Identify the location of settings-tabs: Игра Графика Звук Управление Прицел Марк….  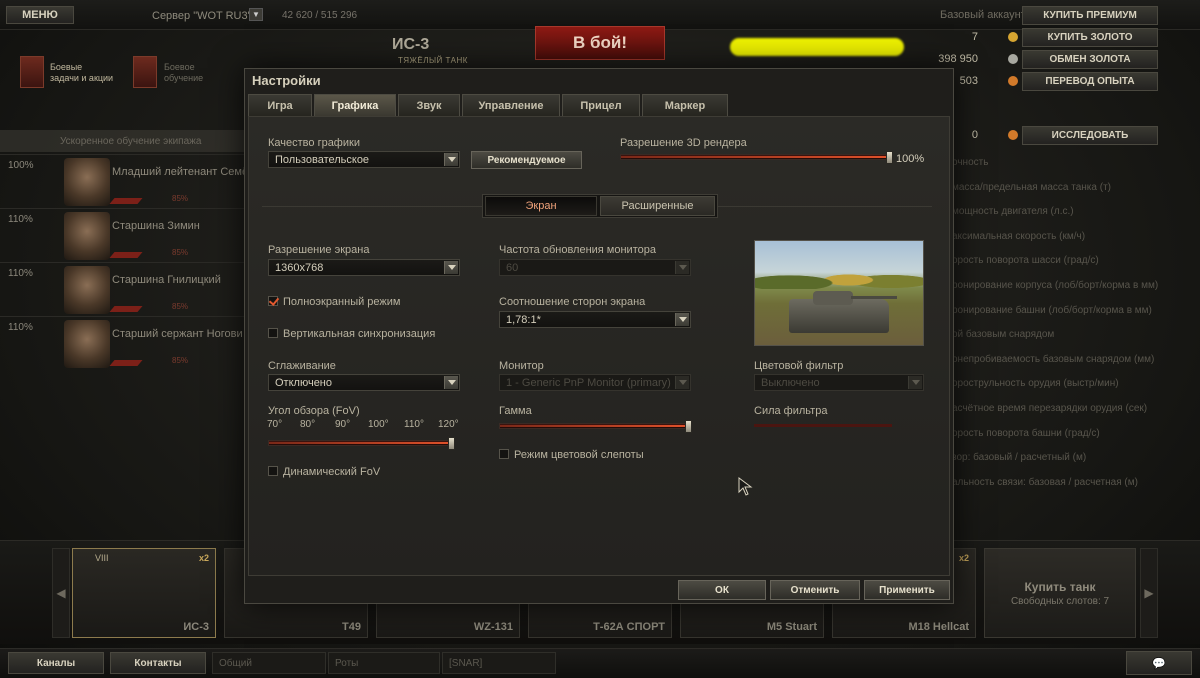
(489, 105).